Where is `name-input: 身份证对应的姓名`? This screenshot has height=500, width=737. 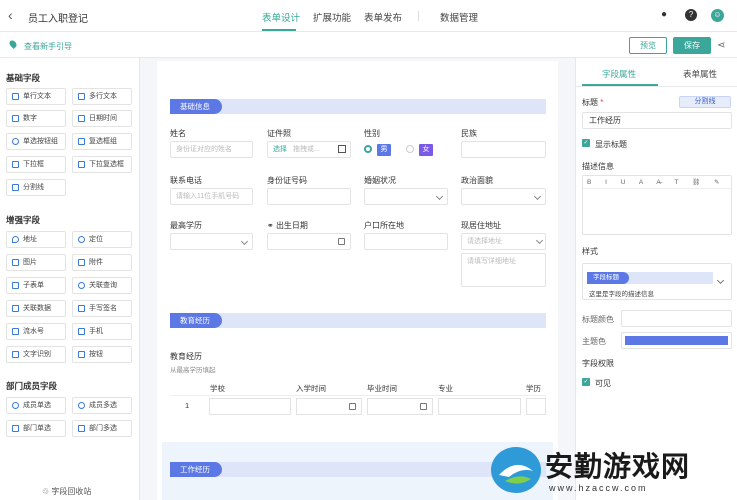
name-input: 身份证对应的姓名 is located at coordinates (211, 149).